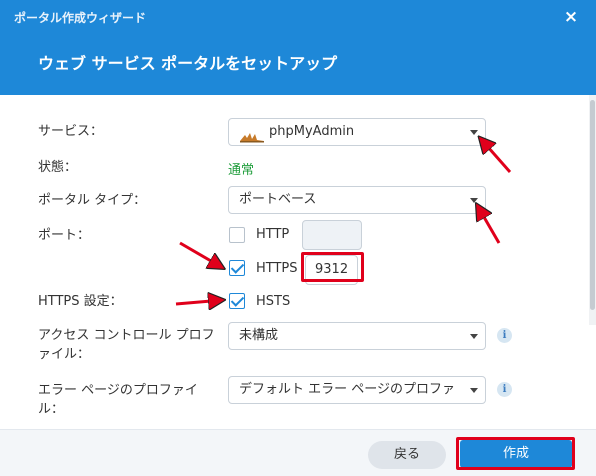 The image size is (596, 476). Describe the element at coordinates (80, 301) in the screenshot. I see `https-settings-label: HTTPS 設定：` at that location.